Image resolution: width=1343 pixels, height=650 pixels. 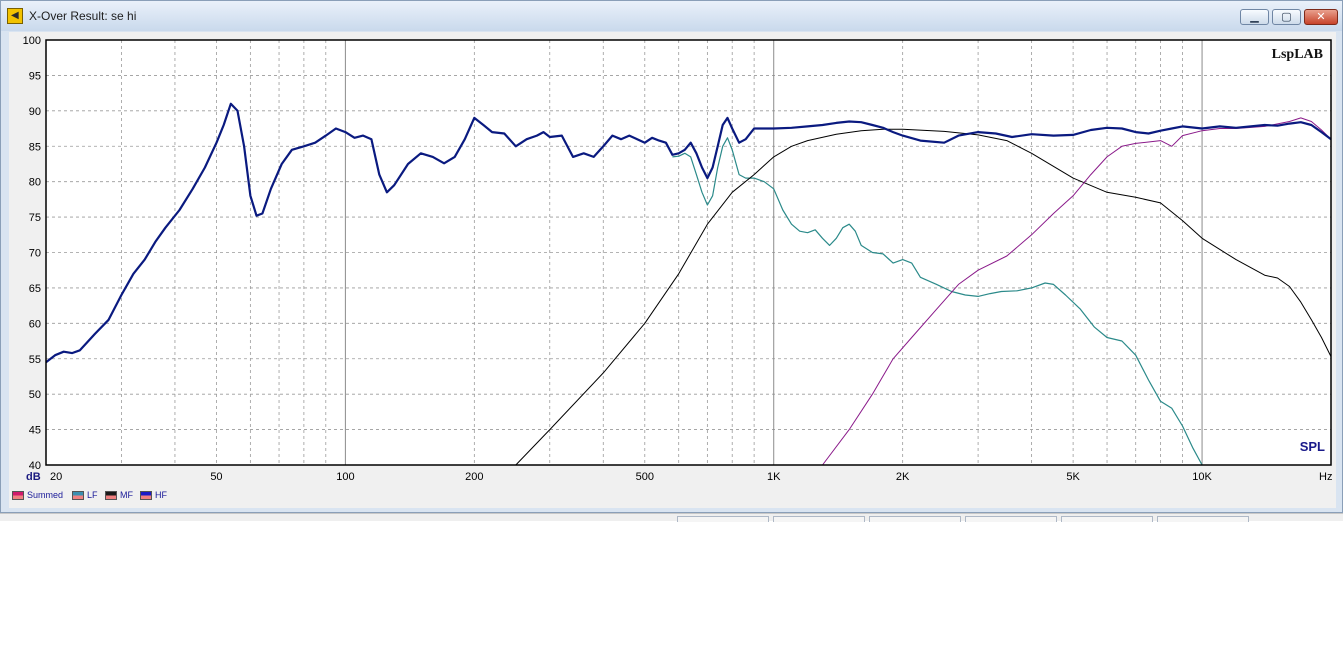 What do you see at coordinates (1312, 446) in the screenshot?
I see `spl-label: SPL` at bounding box center [1312, 446].